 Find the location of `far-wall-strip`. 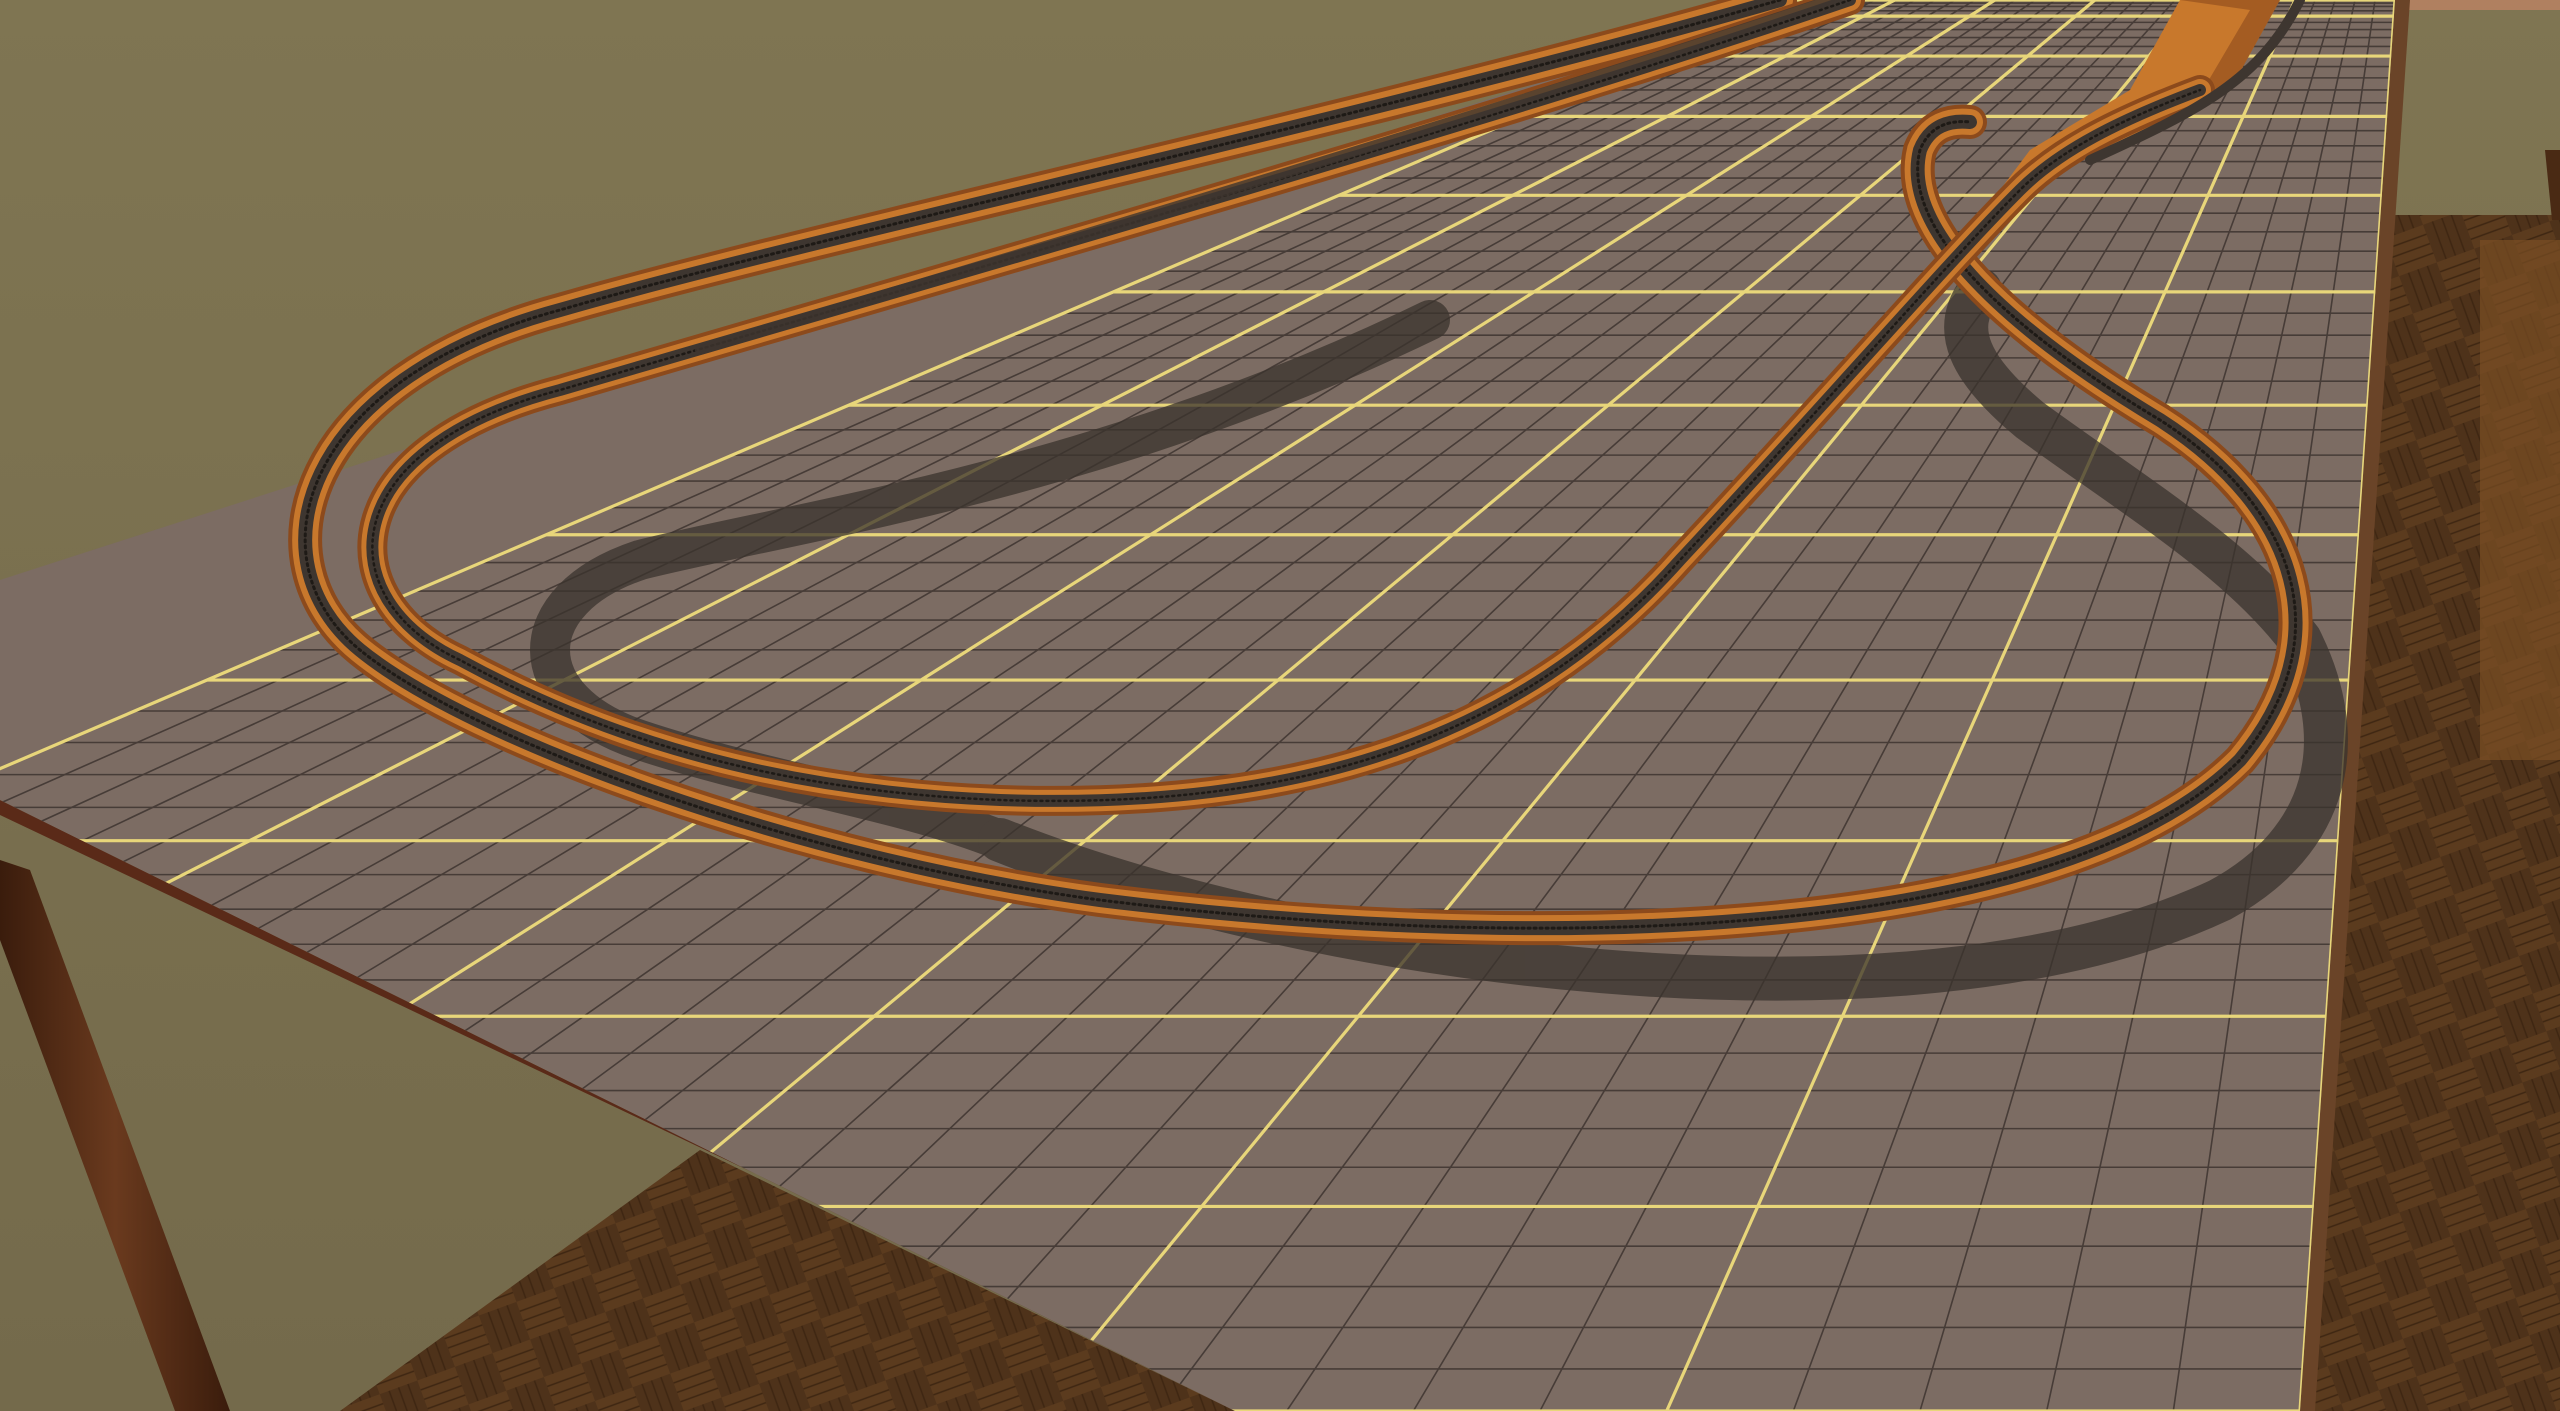

far-wall-strip is located at coordinates (2477, 5).